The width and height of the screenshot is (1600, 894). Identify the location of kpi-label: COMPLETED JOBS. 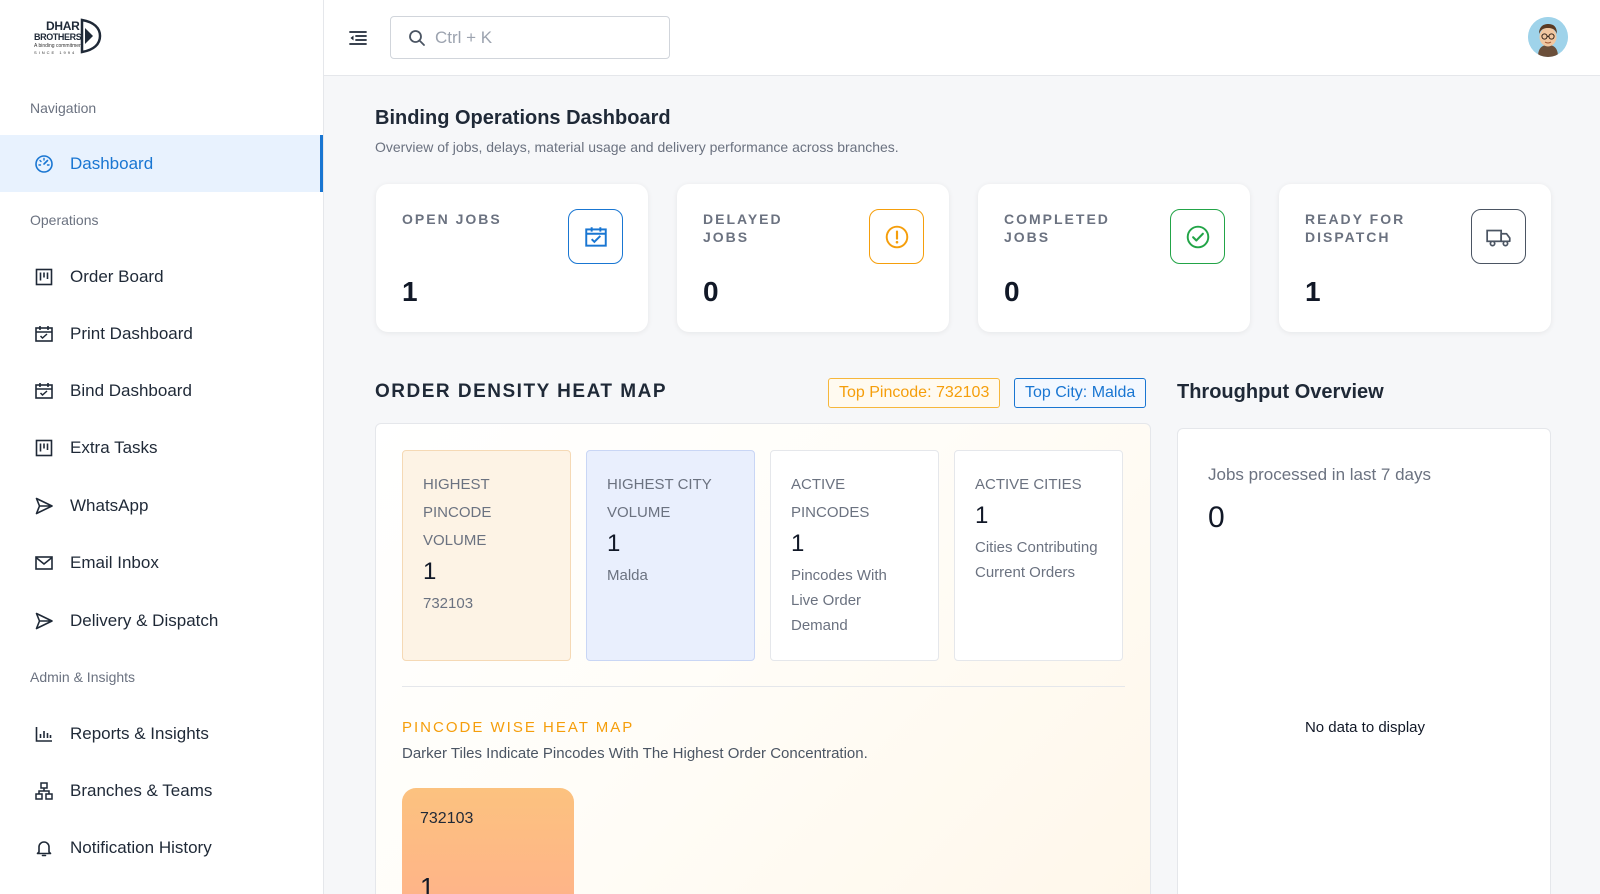
(1057, 228).